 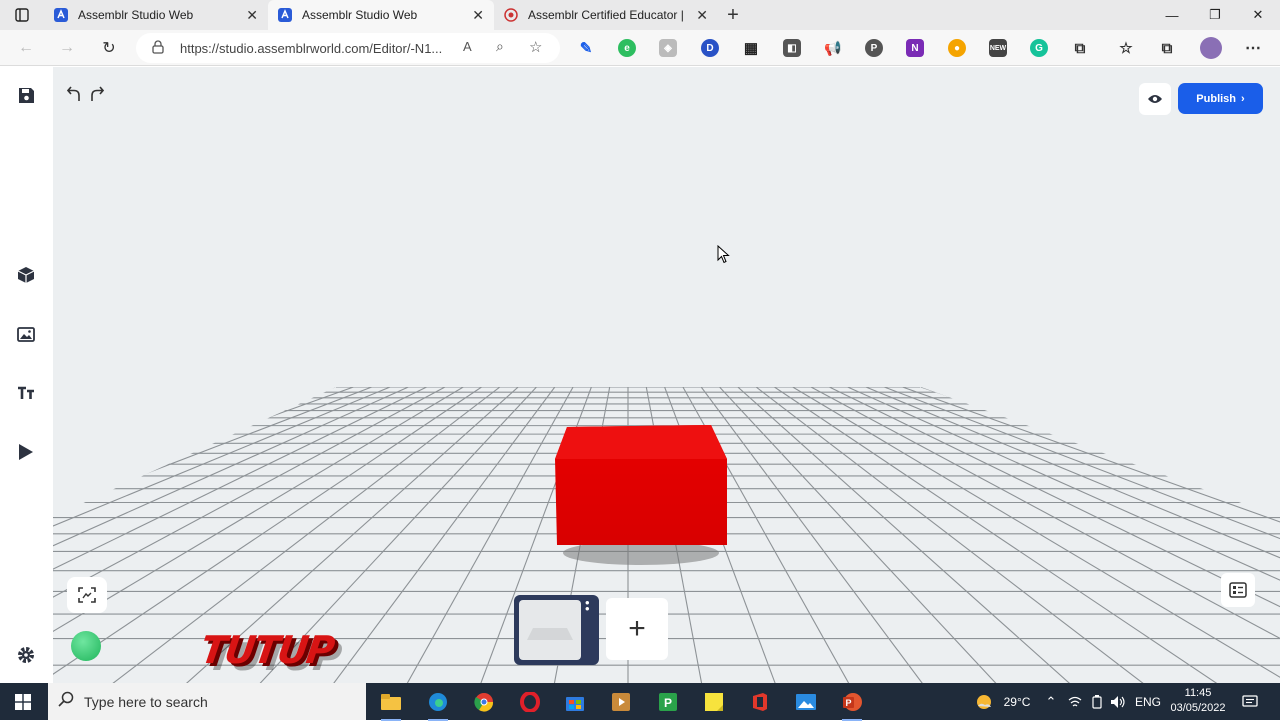 What do you see at coordinates (135, 15) in the screenshot?
I see `tab-title: Assemblr Studio Web` at bounding box center [135, 15].